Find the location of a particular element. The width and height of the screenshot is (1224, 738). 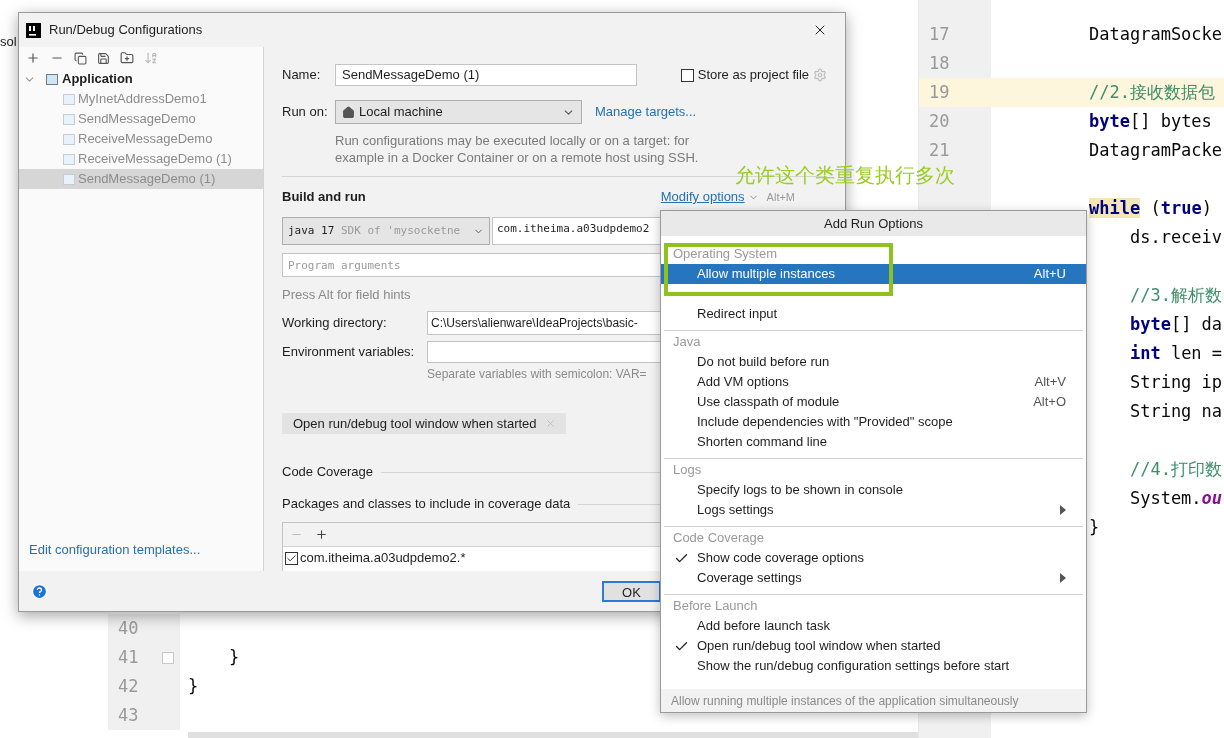

code-line: String ip is located at coordinates (1175, 382).